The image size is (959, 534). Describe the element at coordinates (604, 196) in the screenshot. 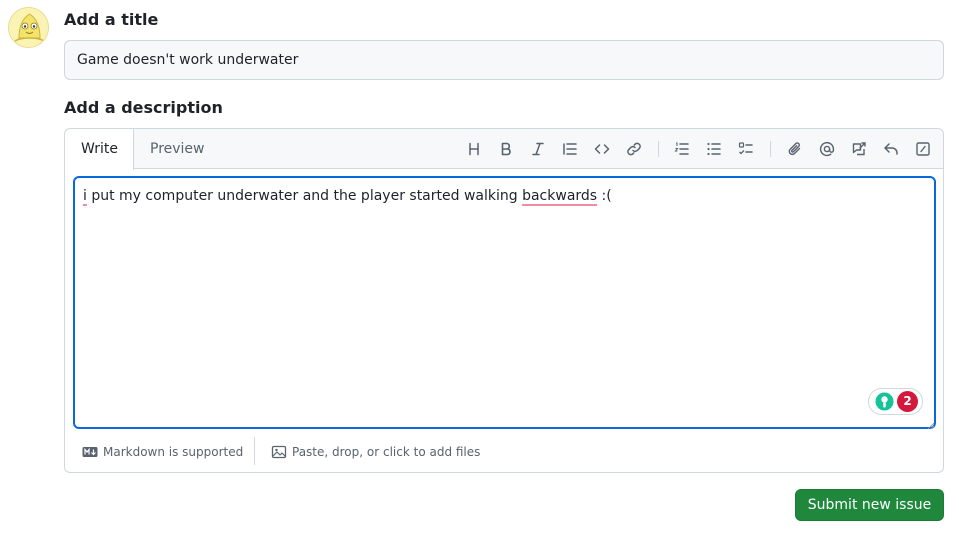

I see `body-text-end: :(` at that location.